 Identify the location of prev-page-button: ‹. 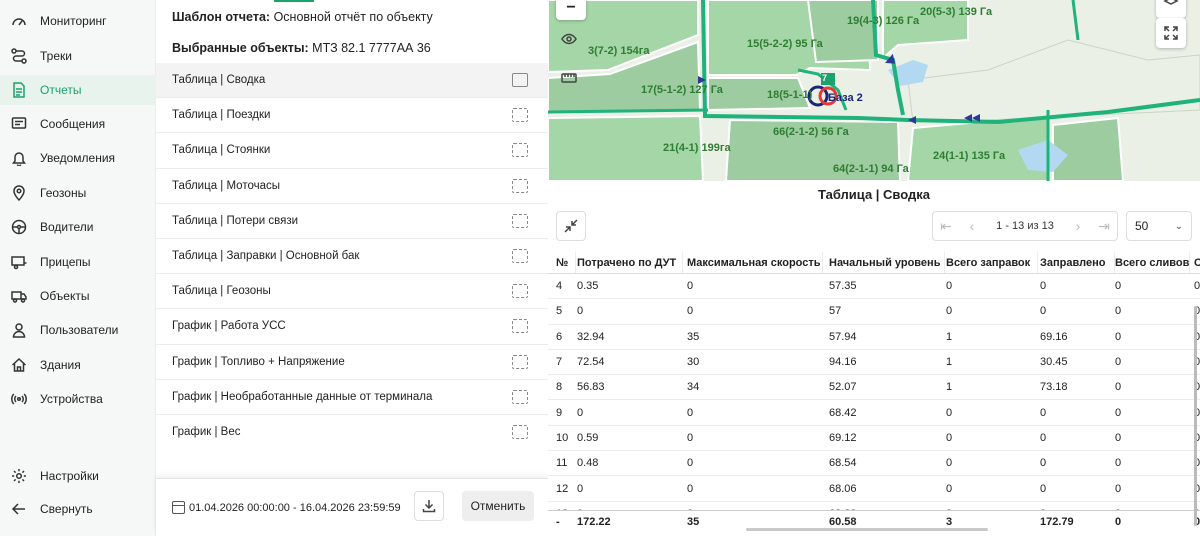
(972, 226).